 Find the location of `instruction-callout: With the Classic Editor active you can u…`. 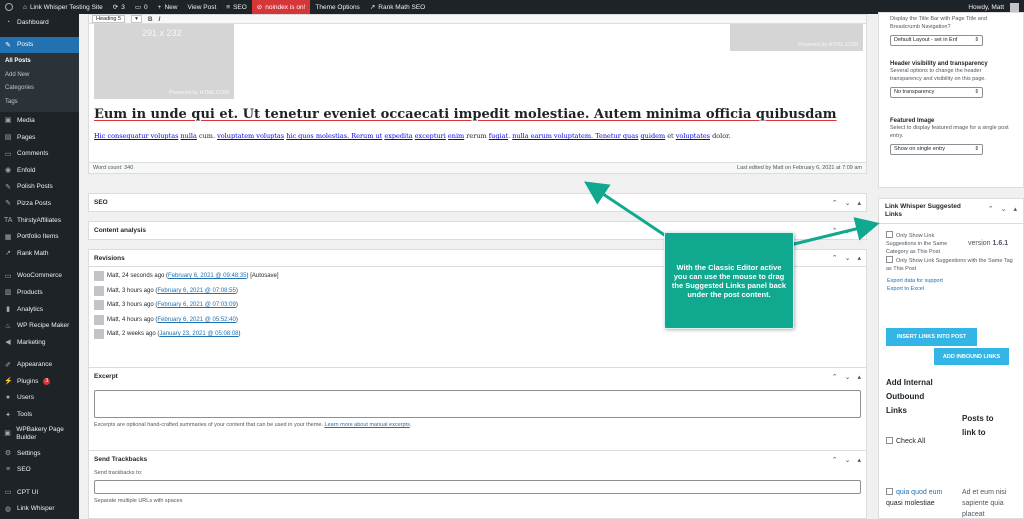

instruction-callout: With the Classic Editor active you can u… is located at coordinates (729, 280).